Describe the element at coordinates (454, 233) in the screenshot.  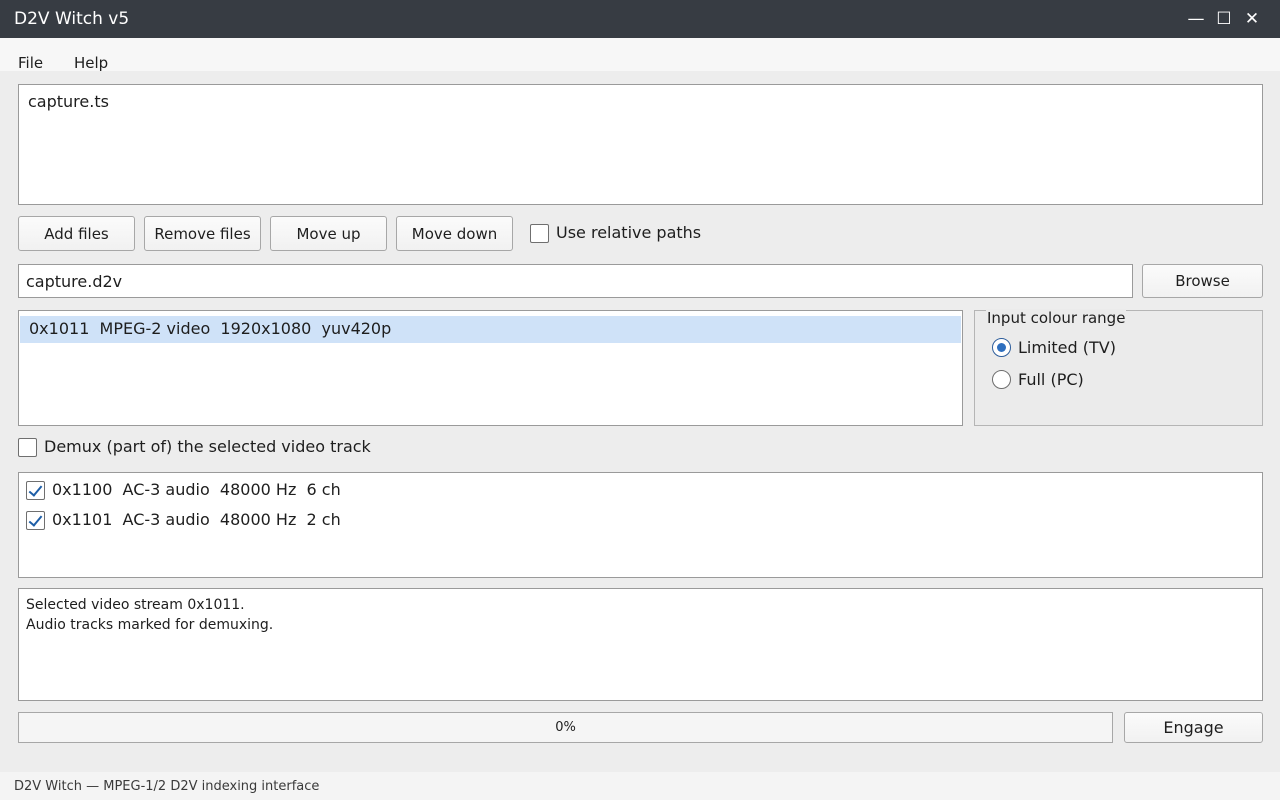
I see `move-down-button: Move down` at that location.